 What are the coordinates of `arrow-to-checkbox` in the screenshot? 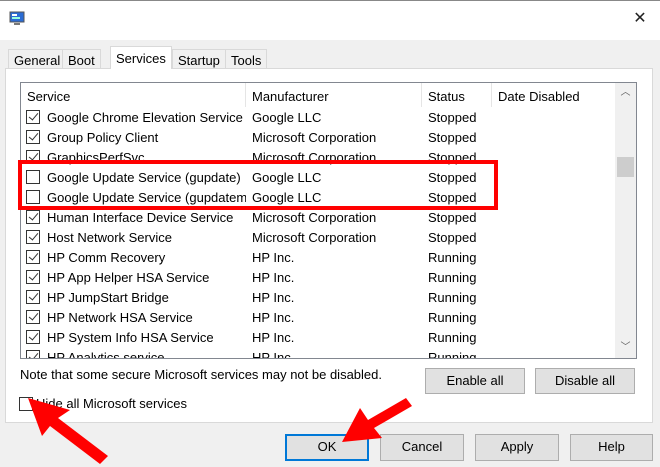 It's located at (68, 431).